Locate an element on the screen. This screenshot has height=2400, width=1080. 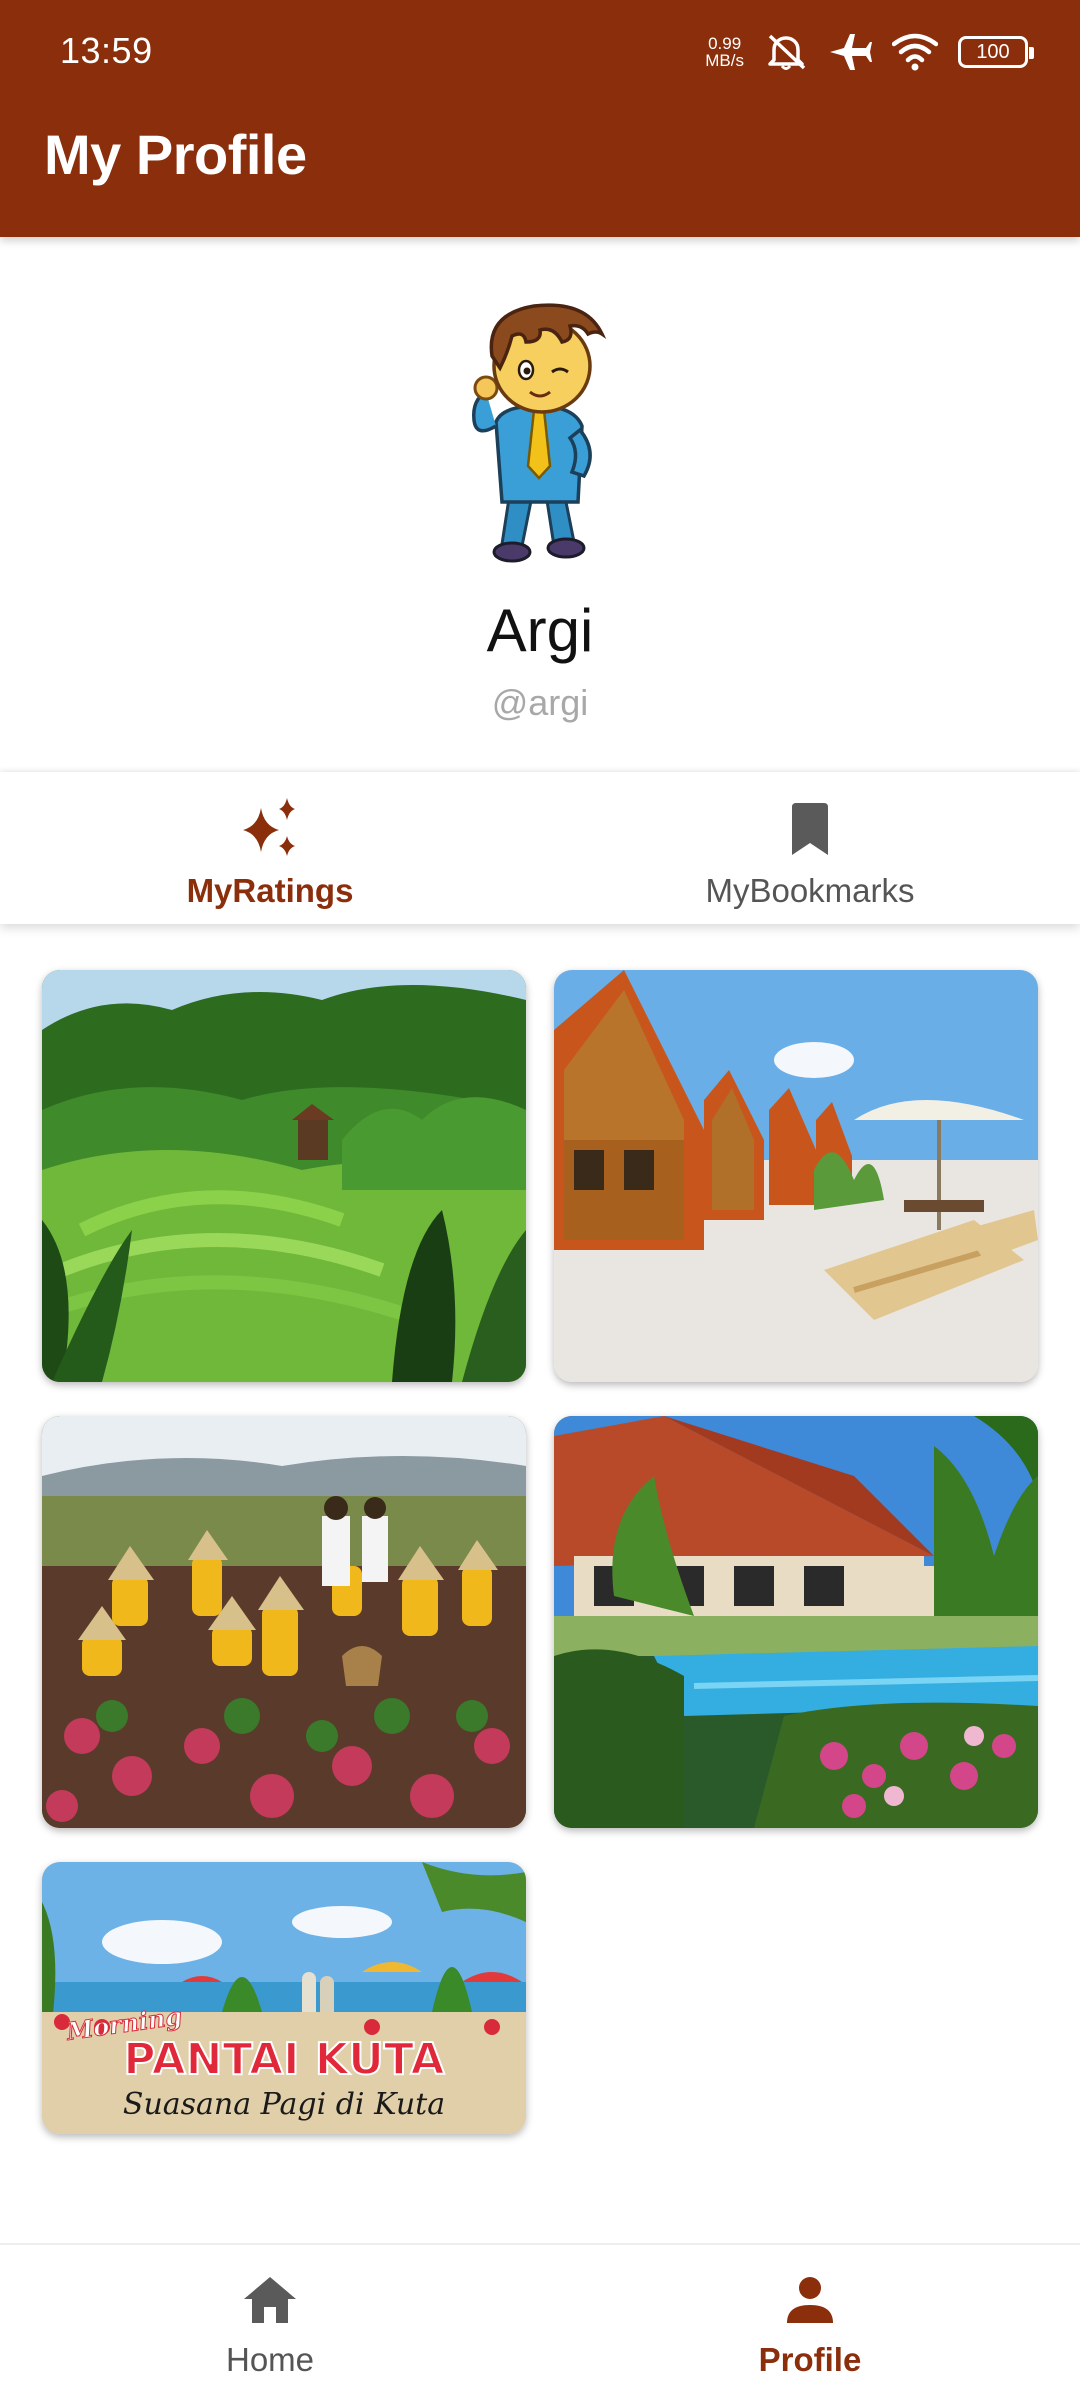
wifi-icon is located at coordinates (915, 52).